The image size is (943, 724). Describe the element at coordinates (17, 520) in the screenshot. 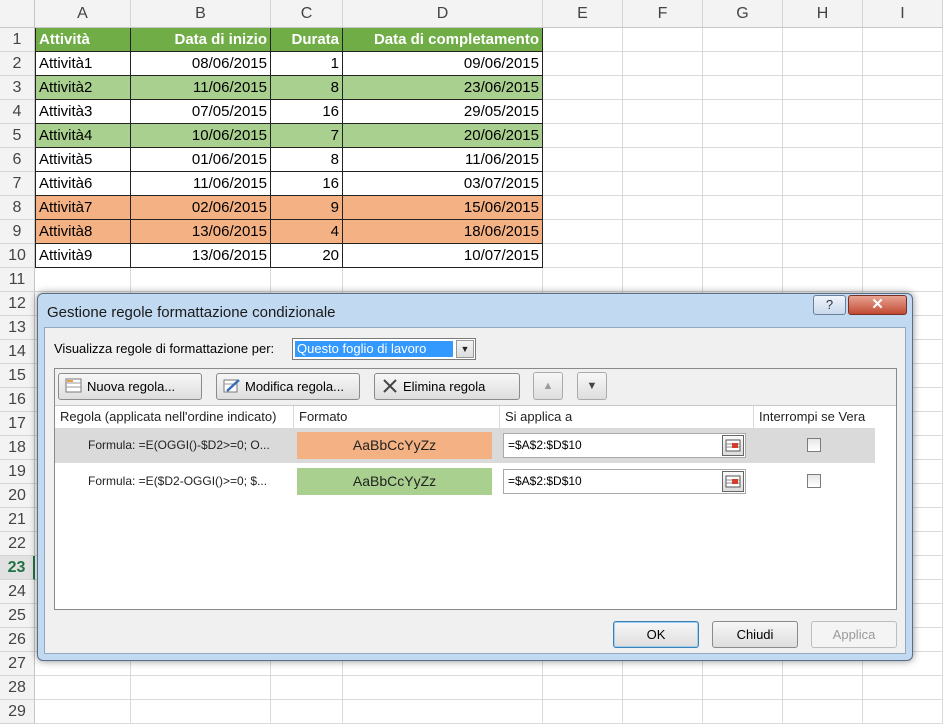

I see `row-header: 21` at that location.